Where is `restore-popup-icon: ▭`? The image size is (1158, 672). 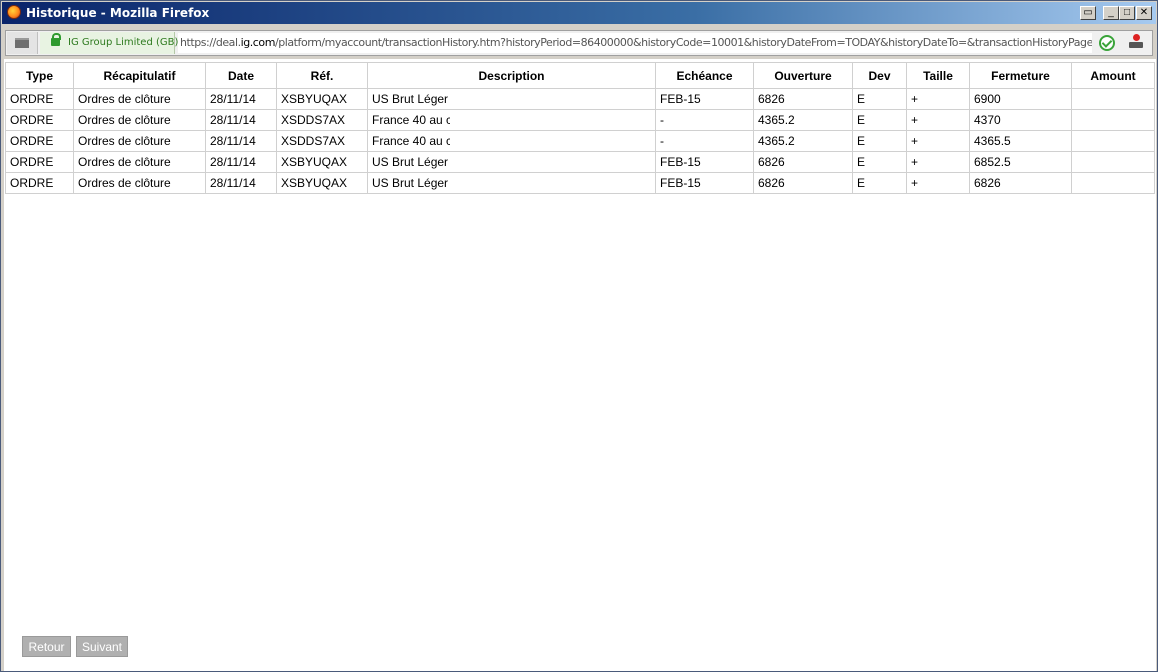 restore-popup-icon: ▭ is located at coordinates (1088, 13).